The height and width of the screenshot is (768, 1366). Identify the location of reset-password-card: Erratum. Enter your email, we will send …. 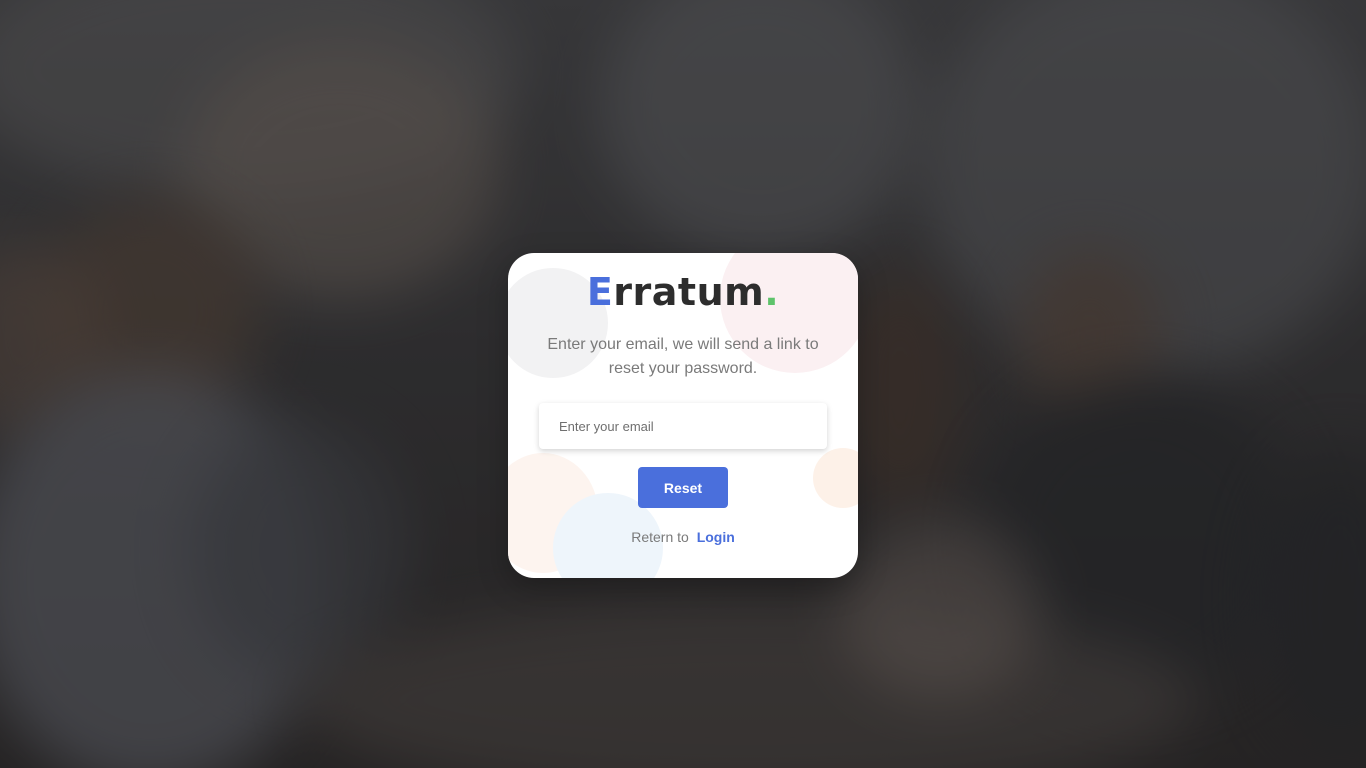
(683, 415).